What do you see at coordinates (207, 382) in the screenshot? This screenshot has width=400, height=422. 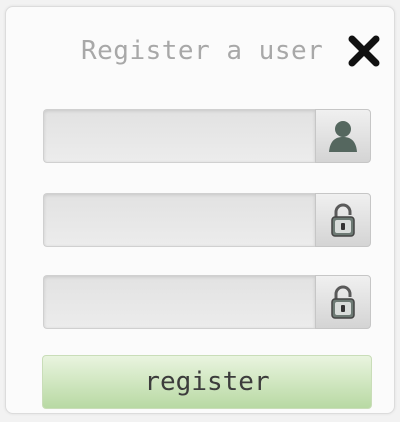 I see `register-button: register` at bounding box center [207, 382].